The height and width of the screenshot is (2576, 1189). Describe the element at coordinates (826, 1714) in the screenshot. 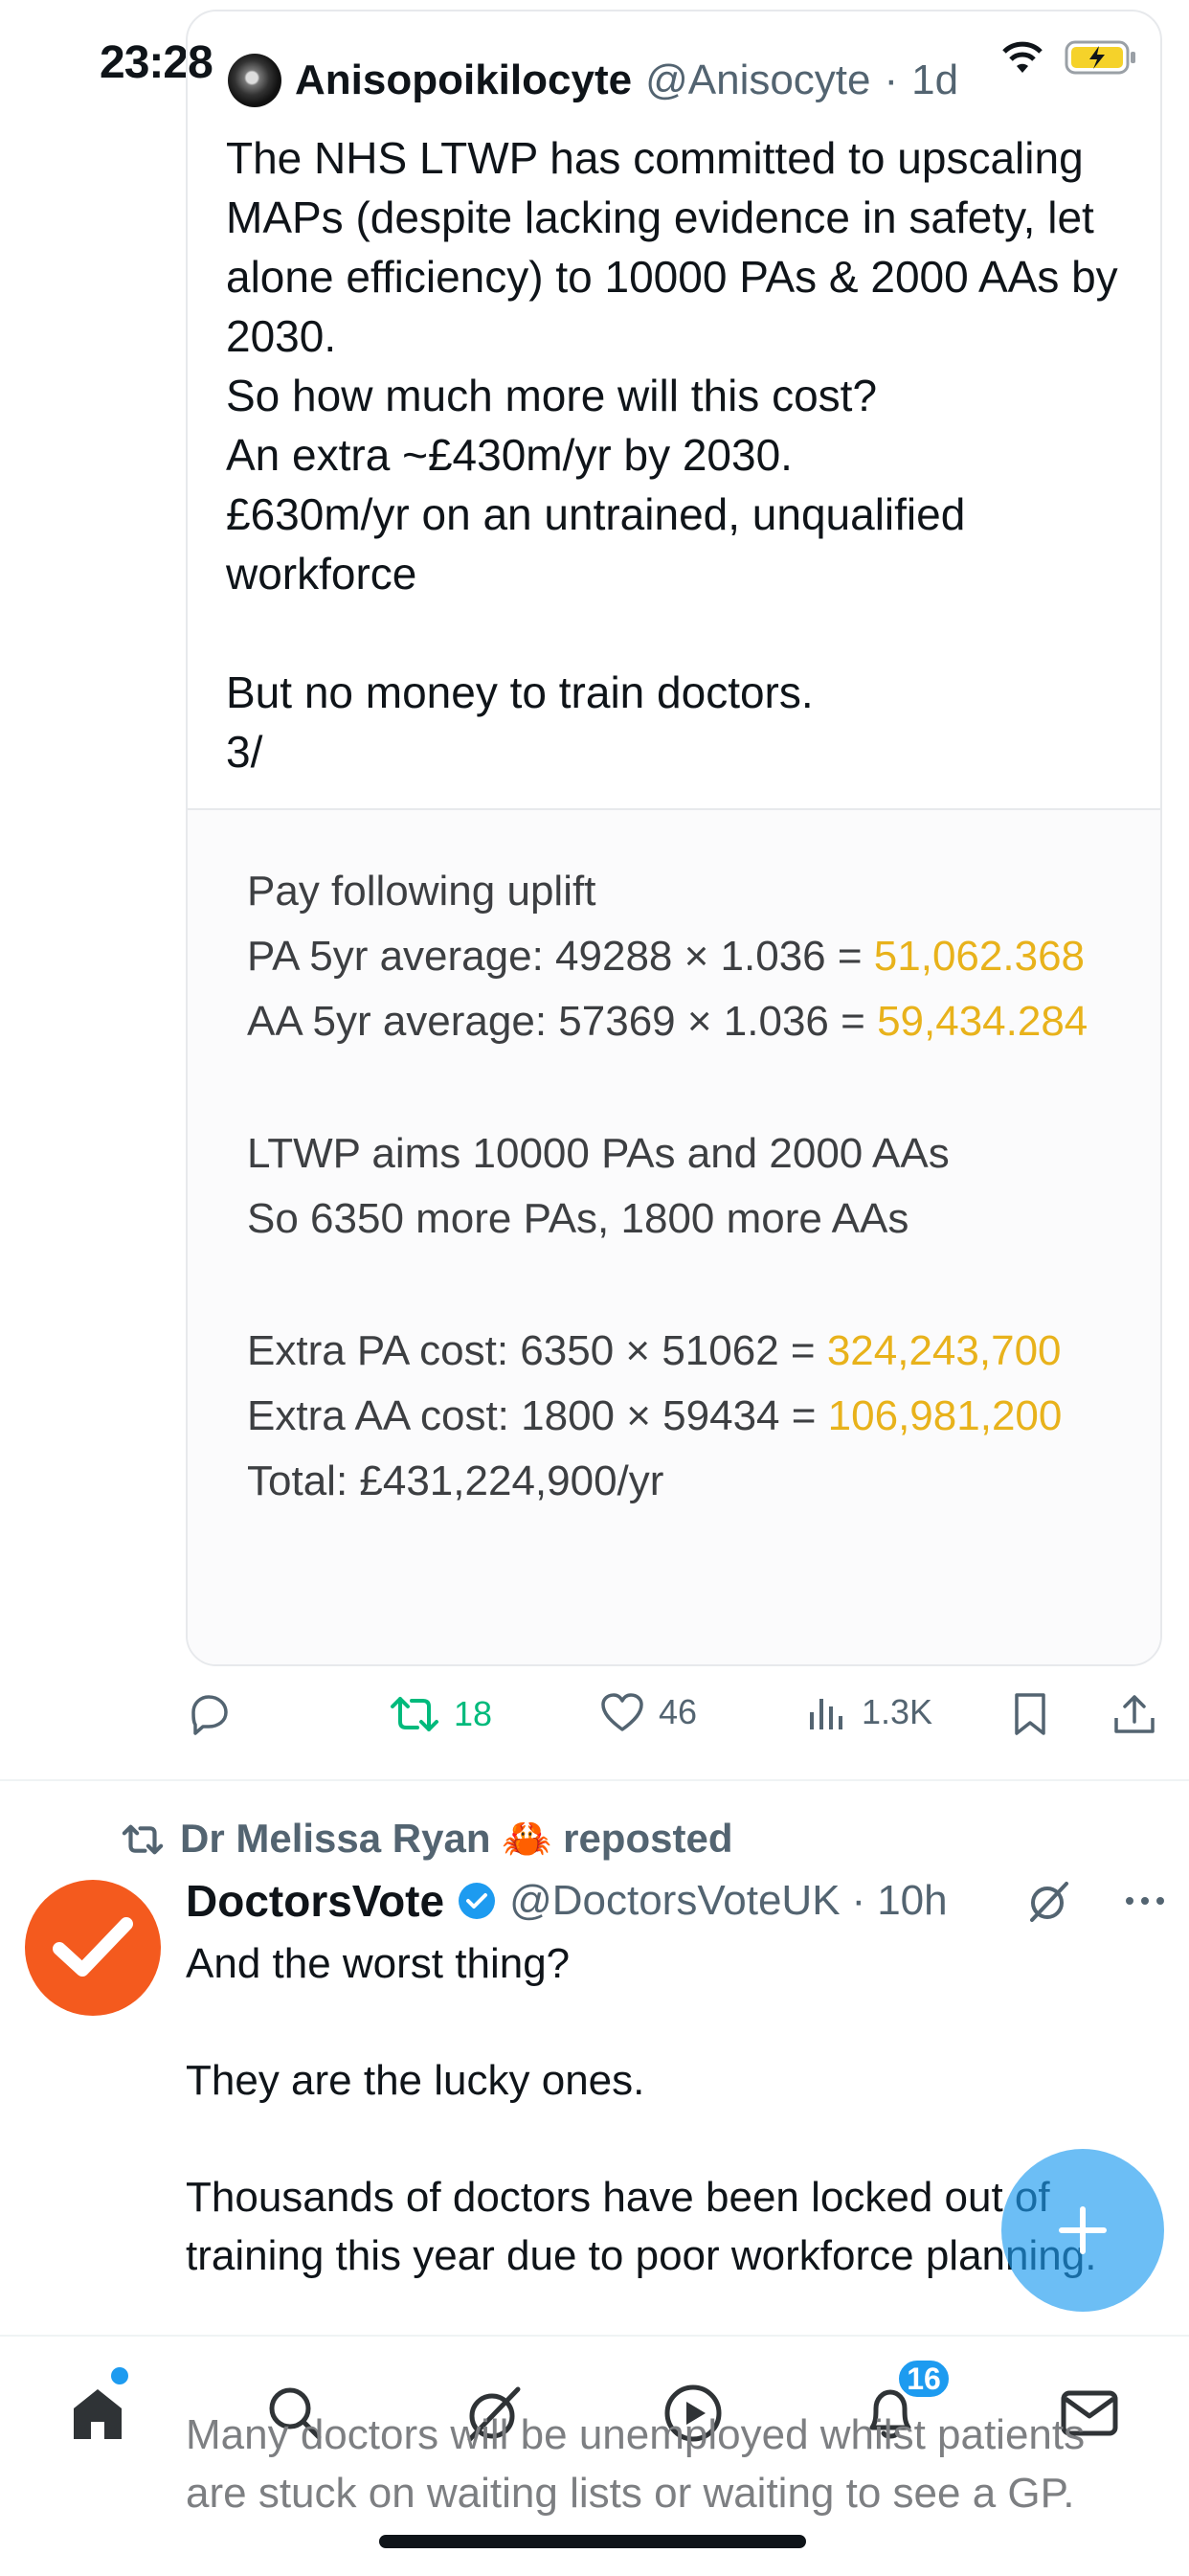

I see `views-icon` at that location.